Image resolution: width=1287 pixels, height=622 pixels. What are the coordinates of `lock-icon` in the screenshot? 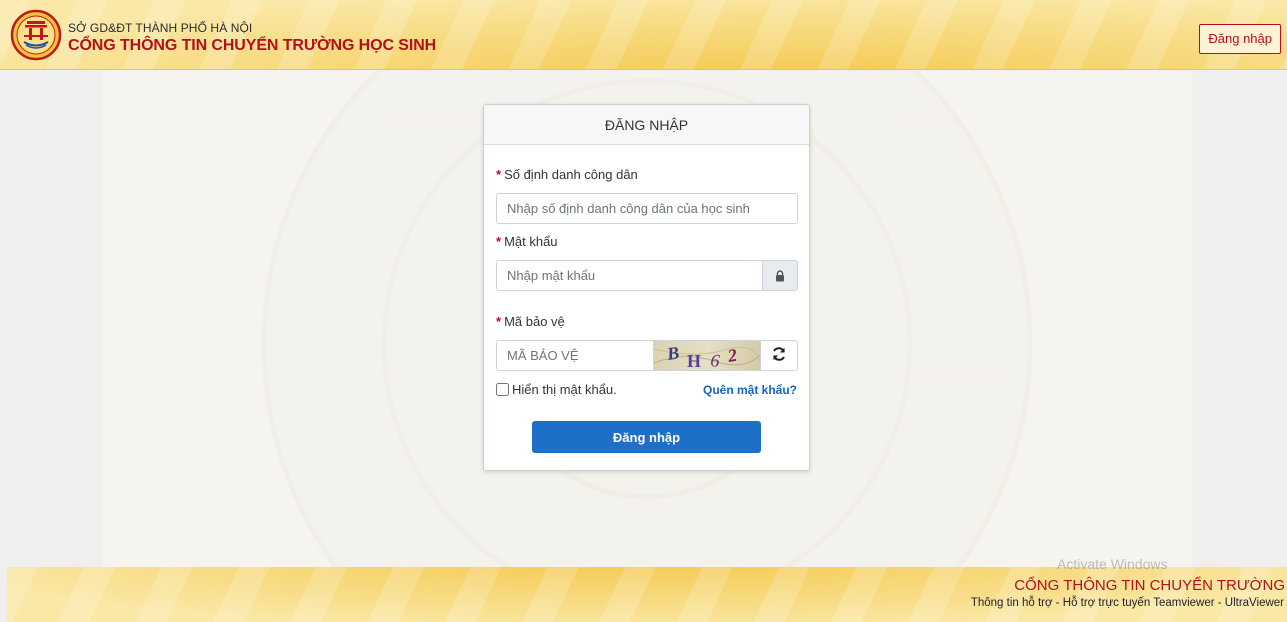 It's located at (780, 275).